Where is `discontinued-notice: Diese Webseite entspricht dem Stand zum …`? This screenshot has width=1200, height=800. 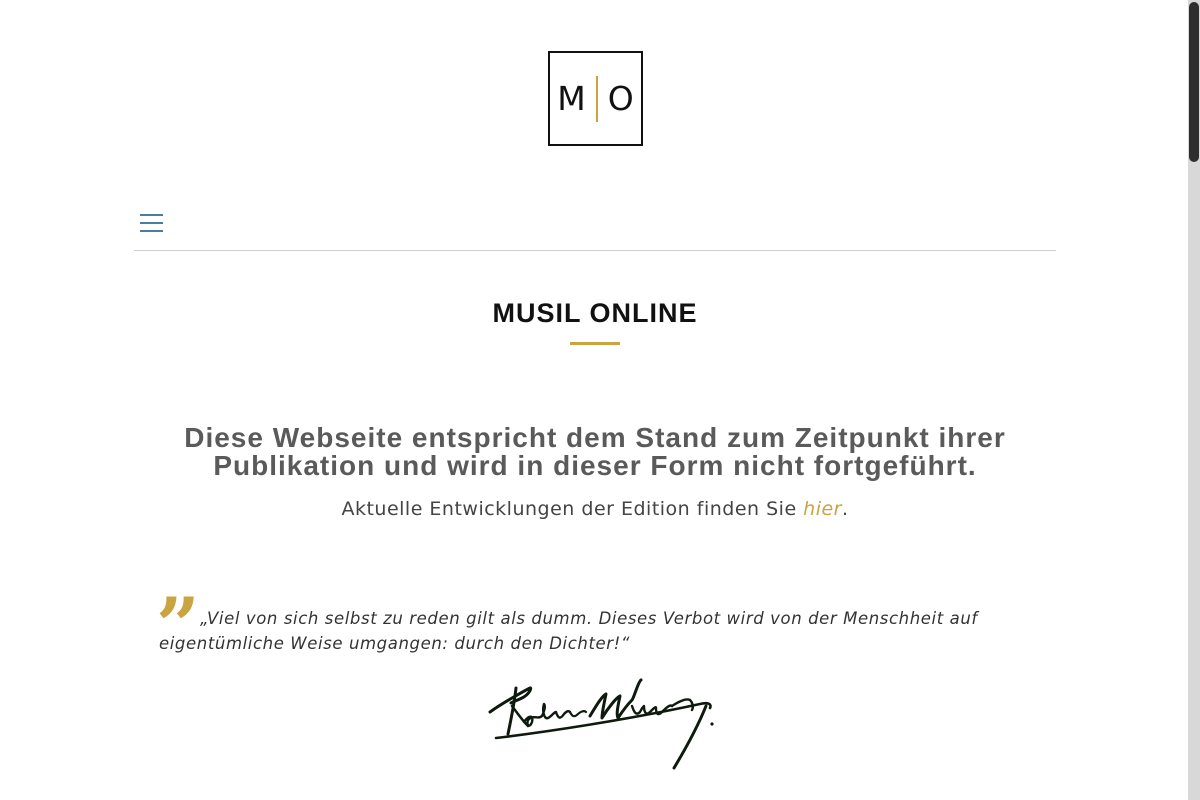
discontinued-notice: Diese Webseite entspricht dem Stand zum … is located at coordinates (595, 451).